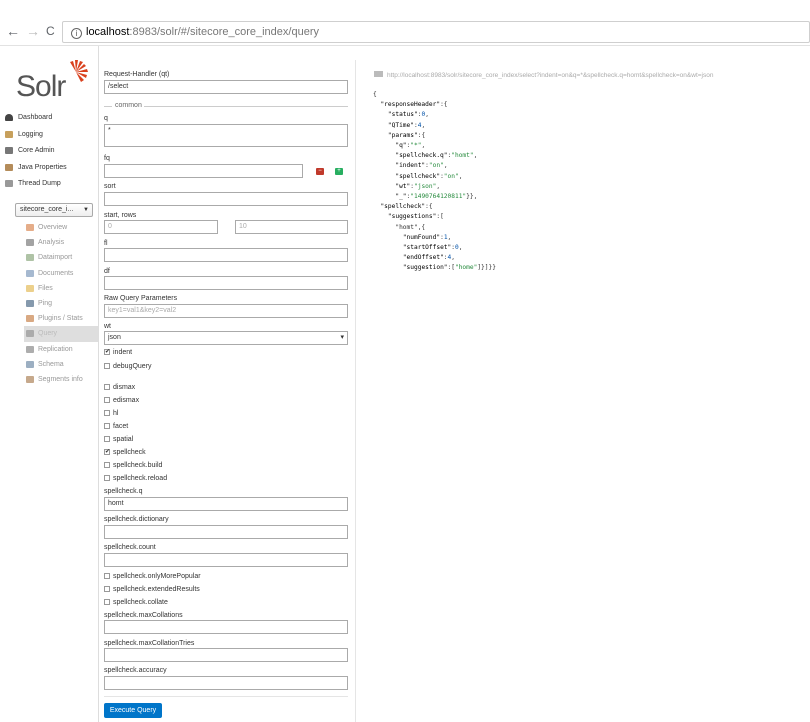 The height and width of the screenshot is (722, 810). I want to click on core-menu-item-plugins: Plugins / Stats, so click(61, 318).